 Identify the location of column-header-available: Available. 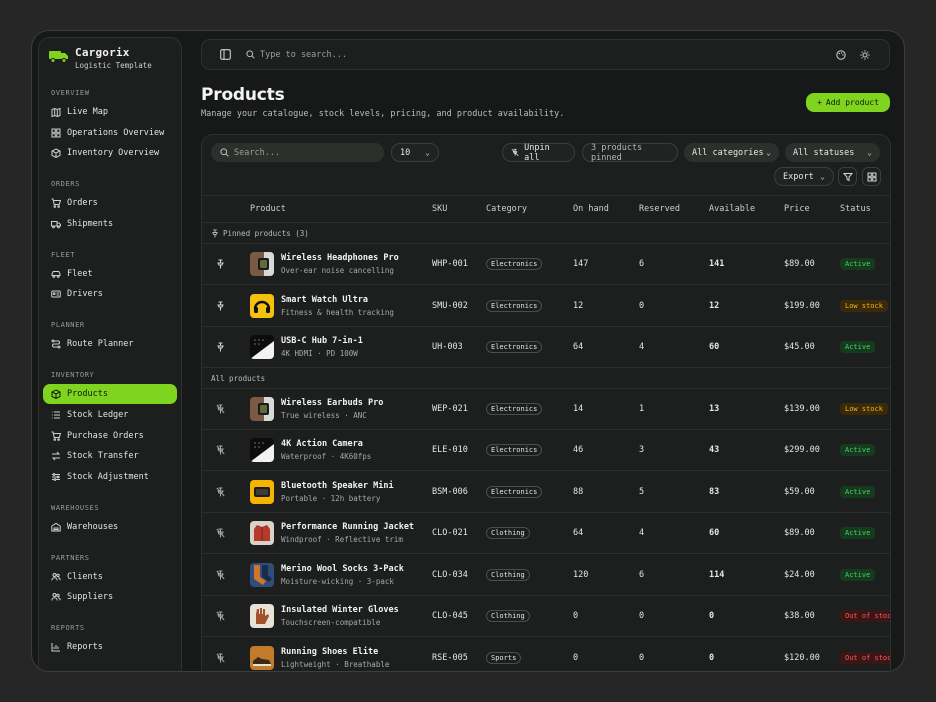
(732, 209).